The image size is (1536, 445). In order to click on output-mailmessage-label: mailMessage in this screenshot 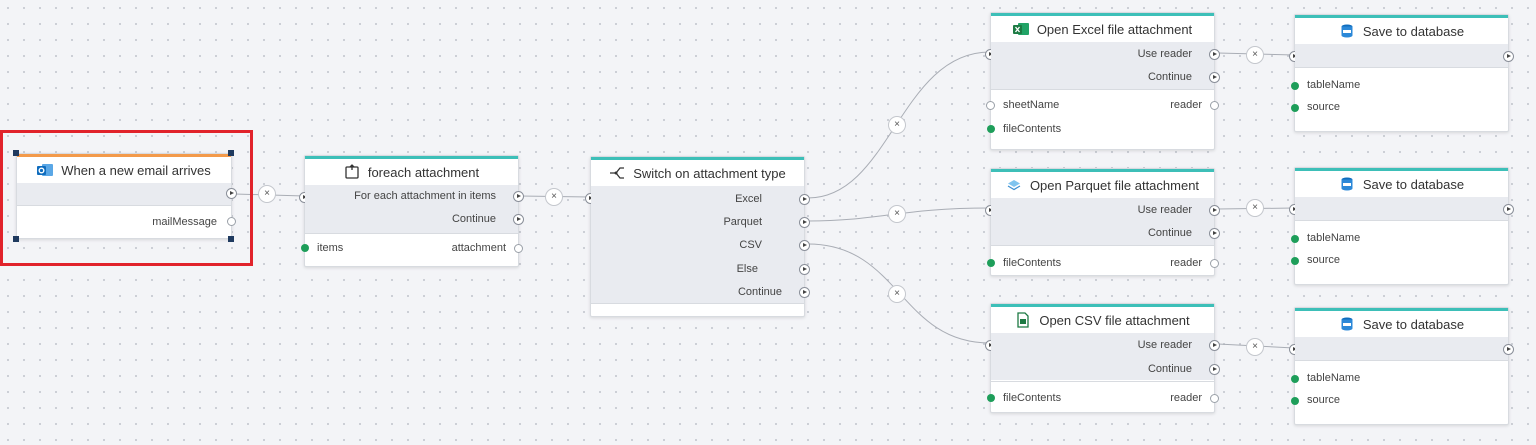, I will do `click(184, 222)`.